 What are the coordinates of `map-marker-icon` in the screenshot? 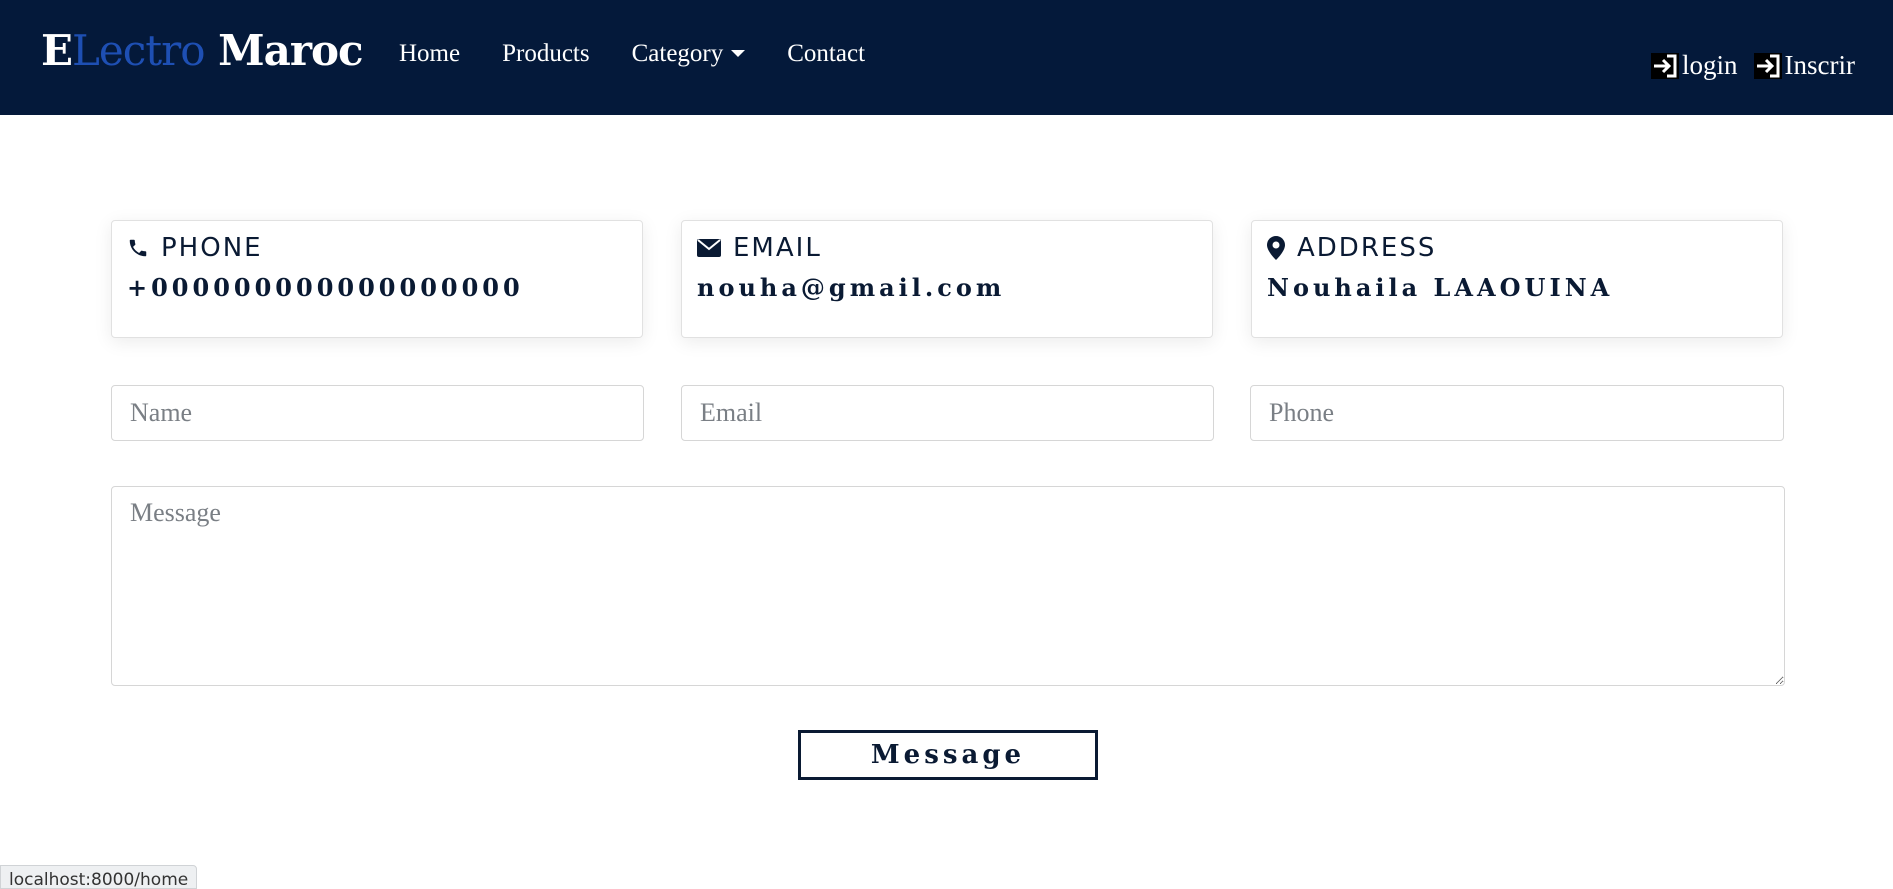 It's located at (1276, 248).